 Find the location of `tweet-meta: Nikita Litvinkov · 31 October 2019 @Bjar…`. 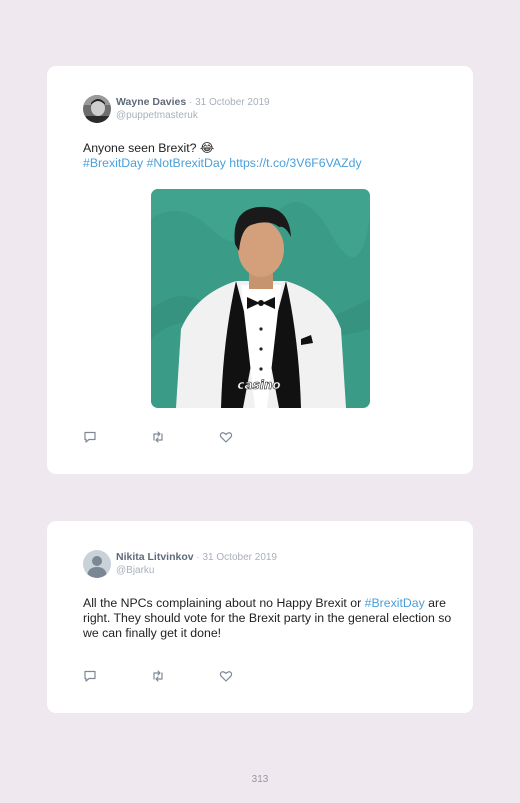

tweet-meta: Nikita Litvinkov · 31 October 2019 @Bjar… is located at coordinates (196, 563).